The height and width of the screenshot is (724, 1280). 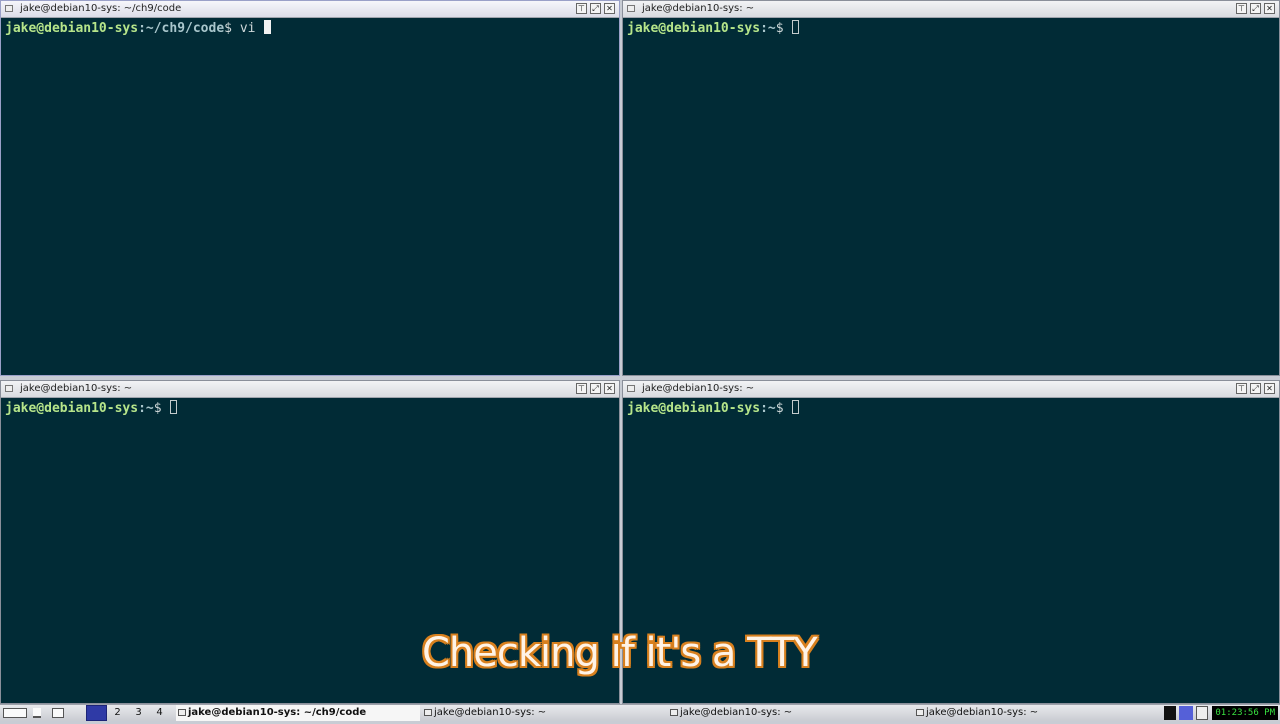 I want to click on task-button-2: jake@debian10-sys: ~, so click(x=544, y=713).